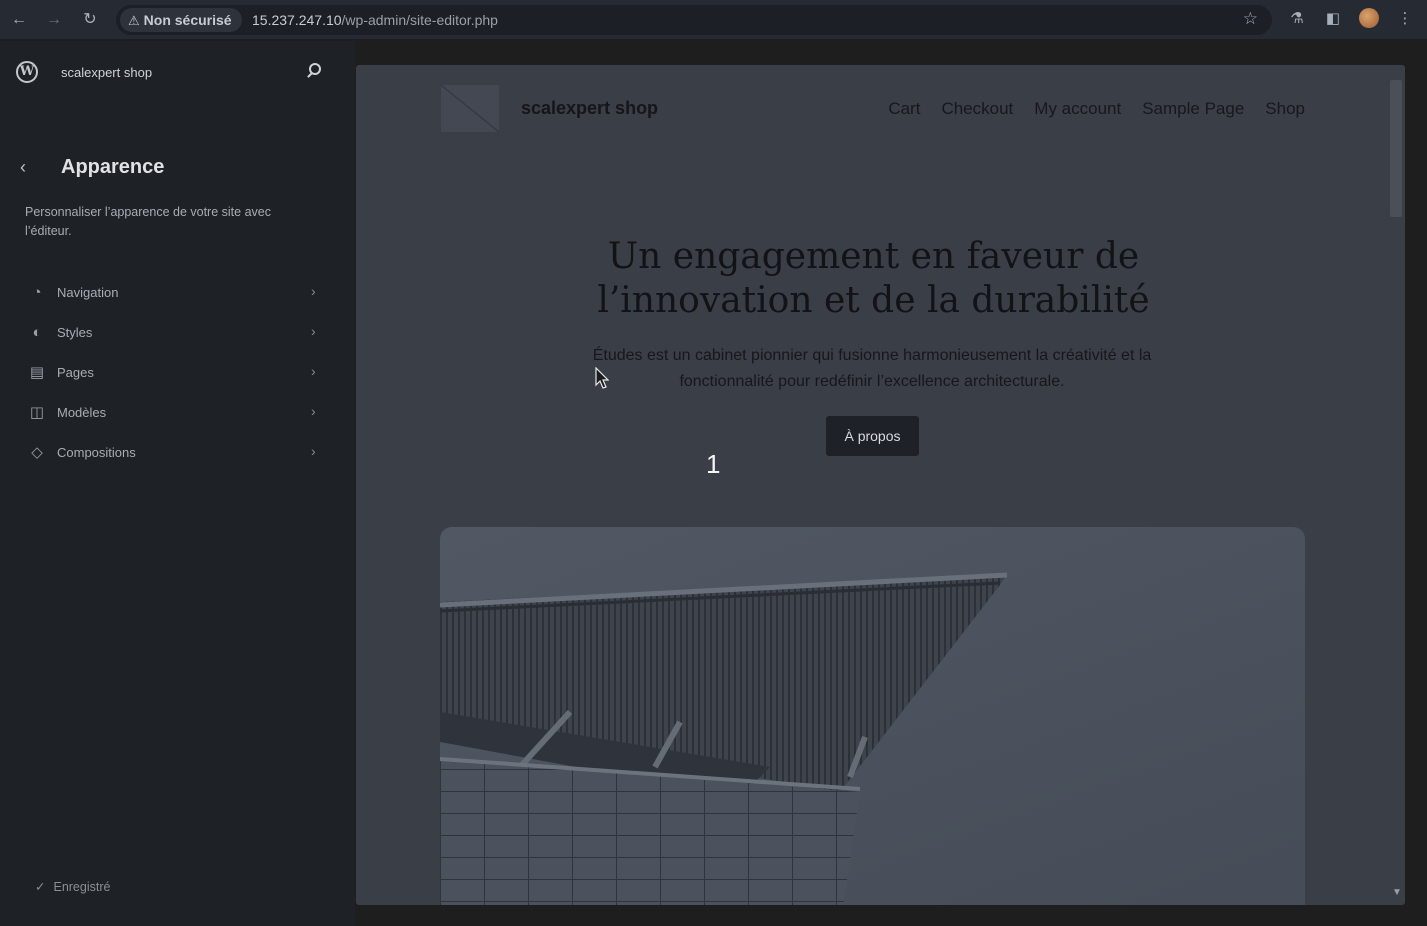  What do you see at coordinates (82, 887) in the screenshot?
I see `save-status-label: Enregistré` at bounding box center [82, 887].